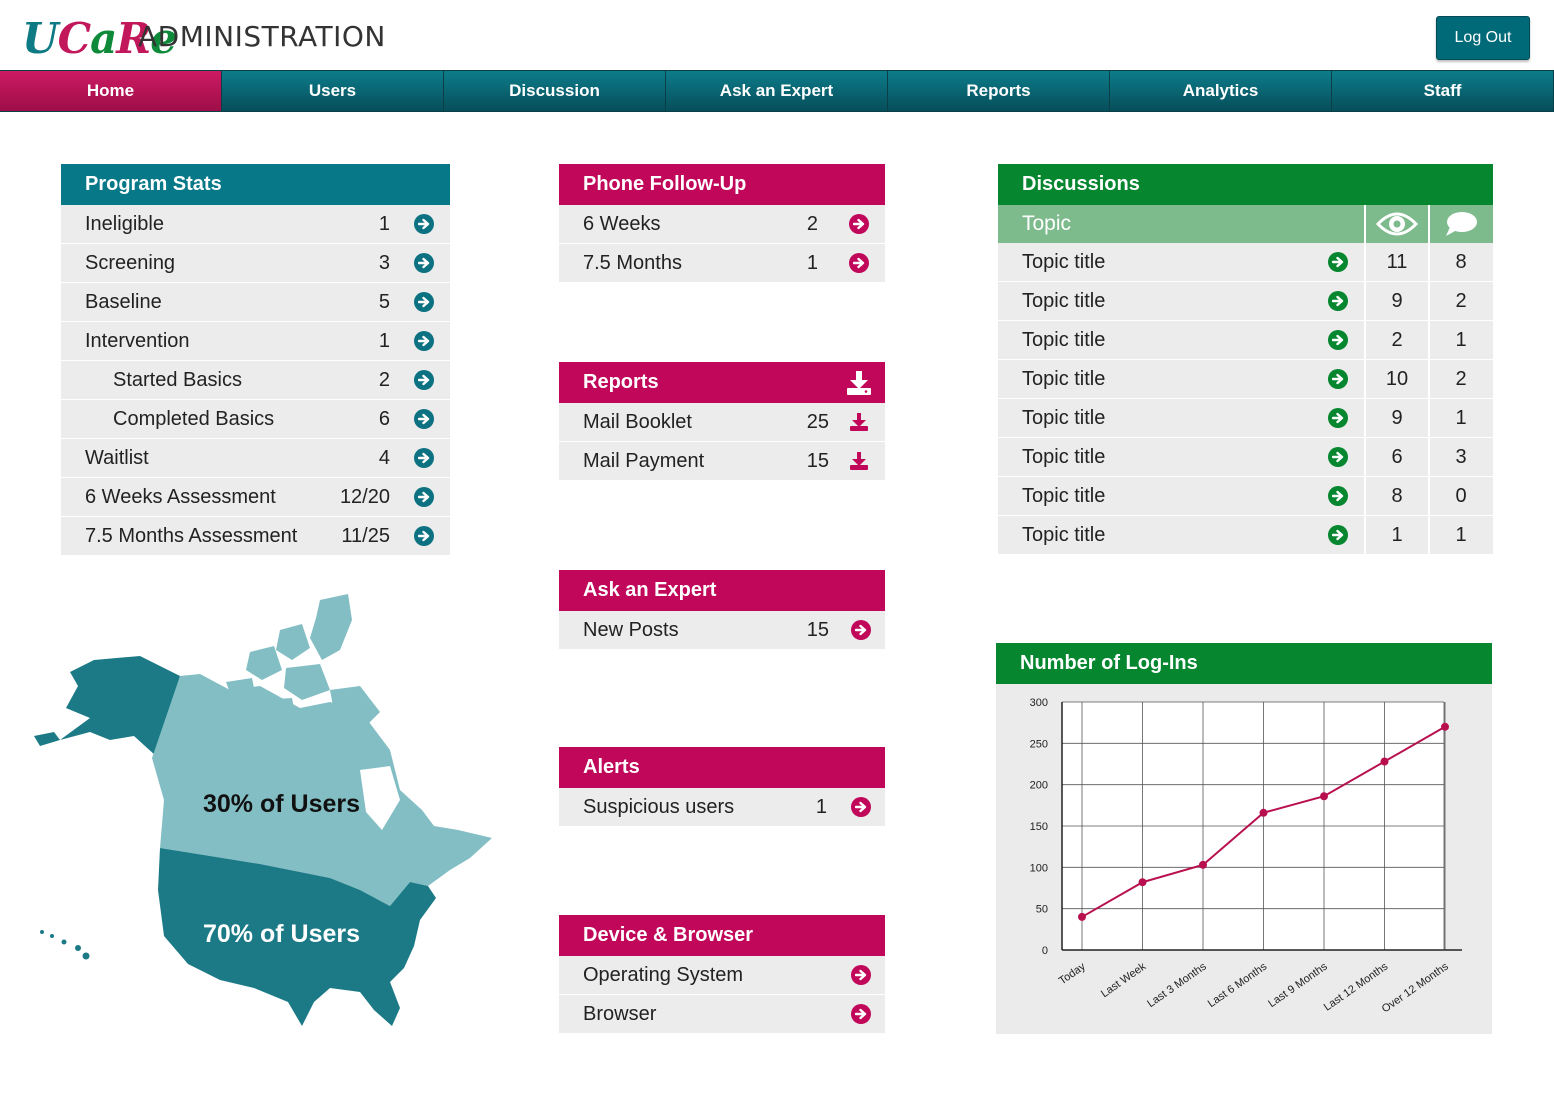 The height and width of the screenshot is (1100, 1554). Describe the element at coordinates (722, 630) in the screenshot. I see `ask-expert-row: New Posts 15` at that location.